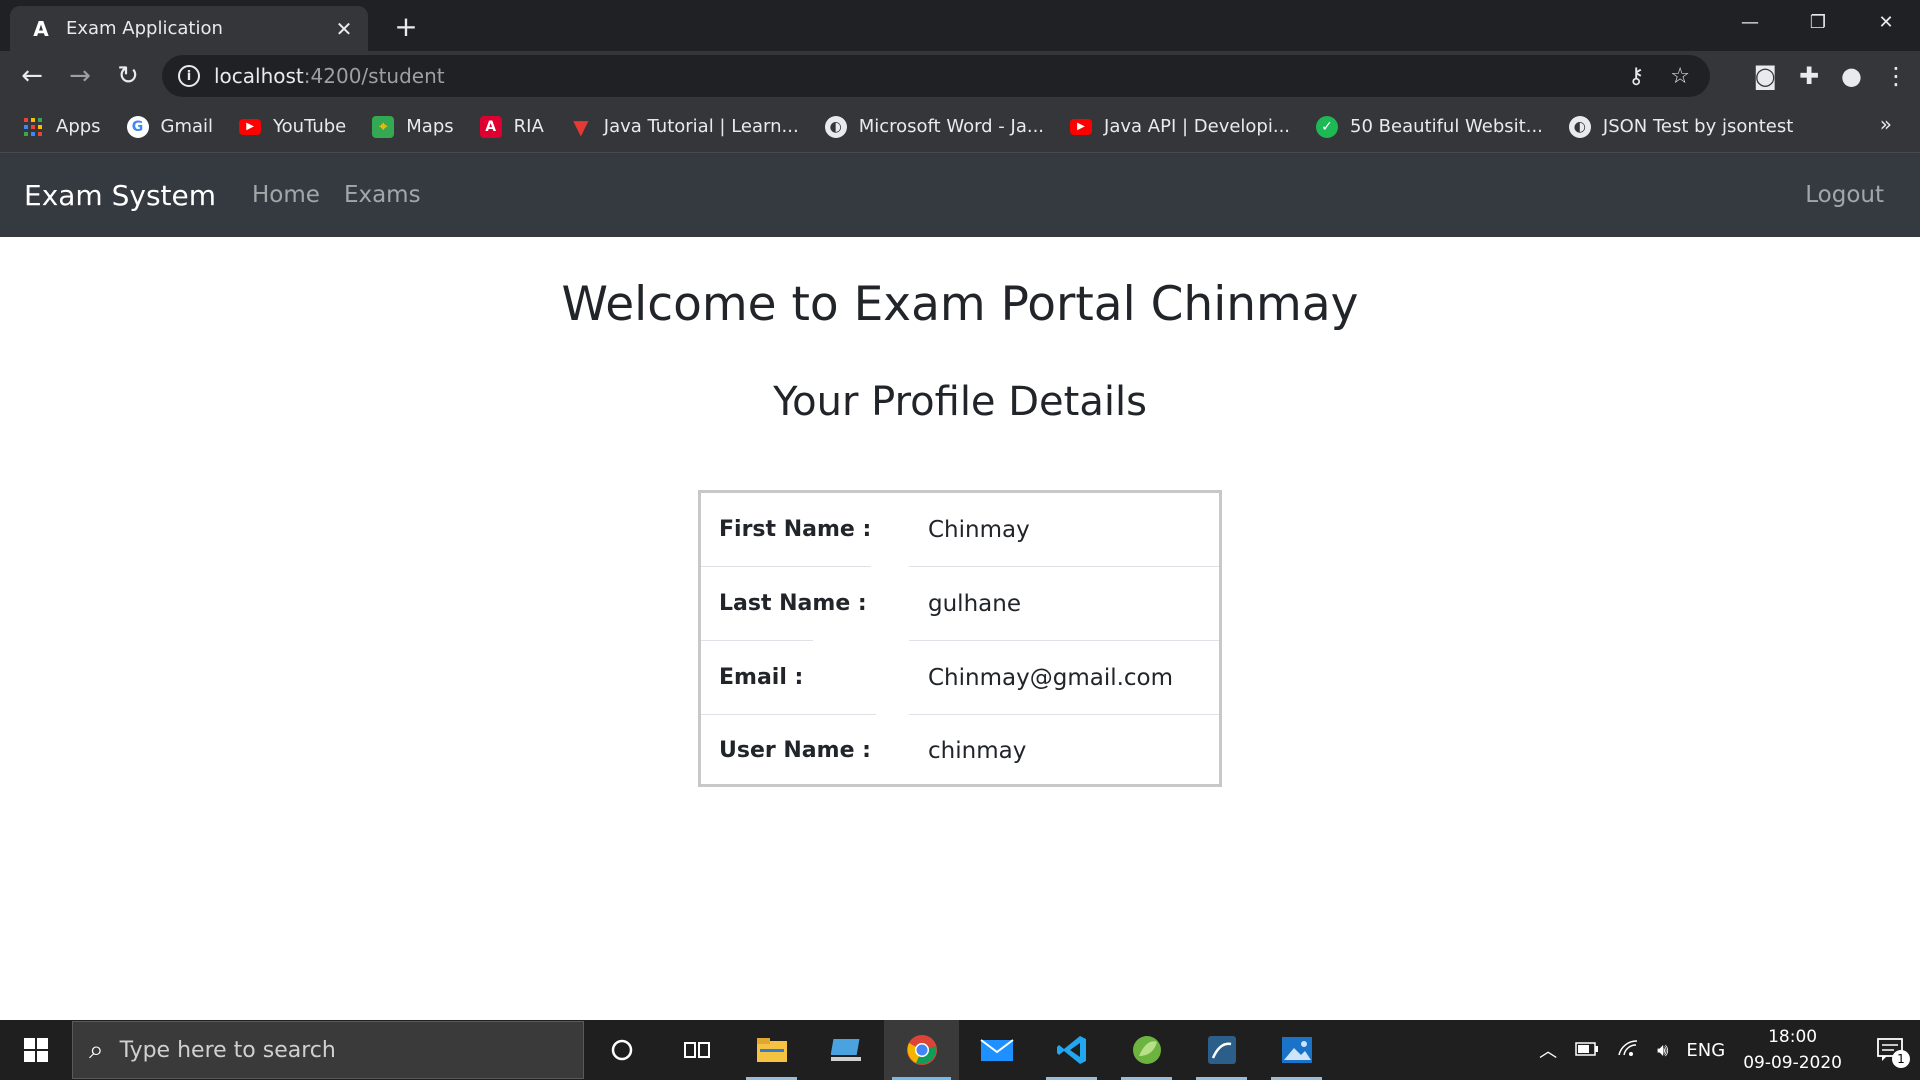  I want to click on window-close-icon: ✕, so click(1886, 22).